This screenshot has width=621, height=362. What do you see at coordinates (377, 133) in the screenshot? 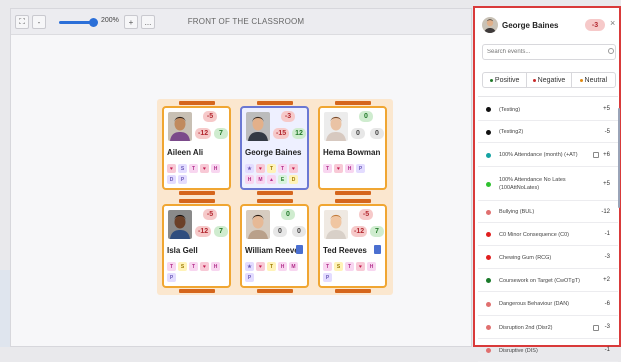
I see `positive-points-badge: 0` at bounding box center [377, 133].